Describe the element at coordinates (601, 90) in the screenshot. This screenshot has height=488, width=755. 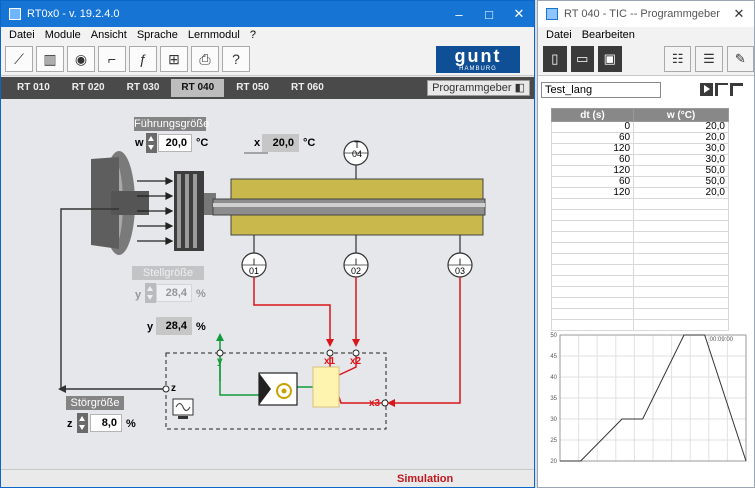
I see `program-name-field: Test_lang` at that location.